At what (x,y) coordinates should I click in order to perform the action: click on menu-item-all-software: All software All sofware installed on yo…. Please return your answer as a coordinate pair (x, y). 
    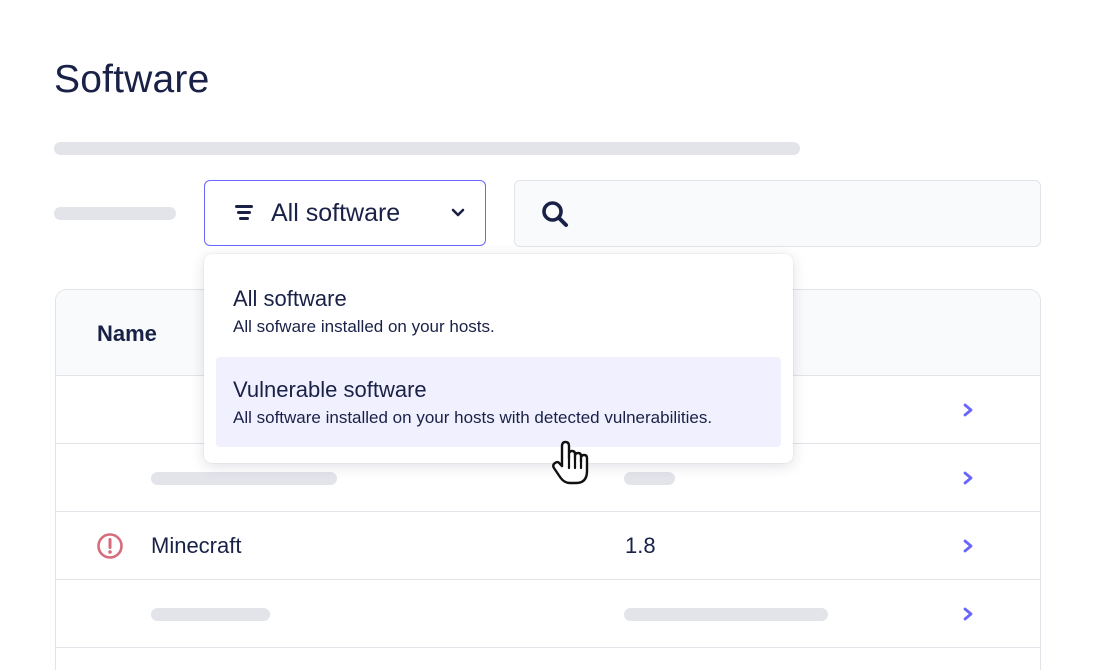
    Looking at the image, I should click on (498, 311).